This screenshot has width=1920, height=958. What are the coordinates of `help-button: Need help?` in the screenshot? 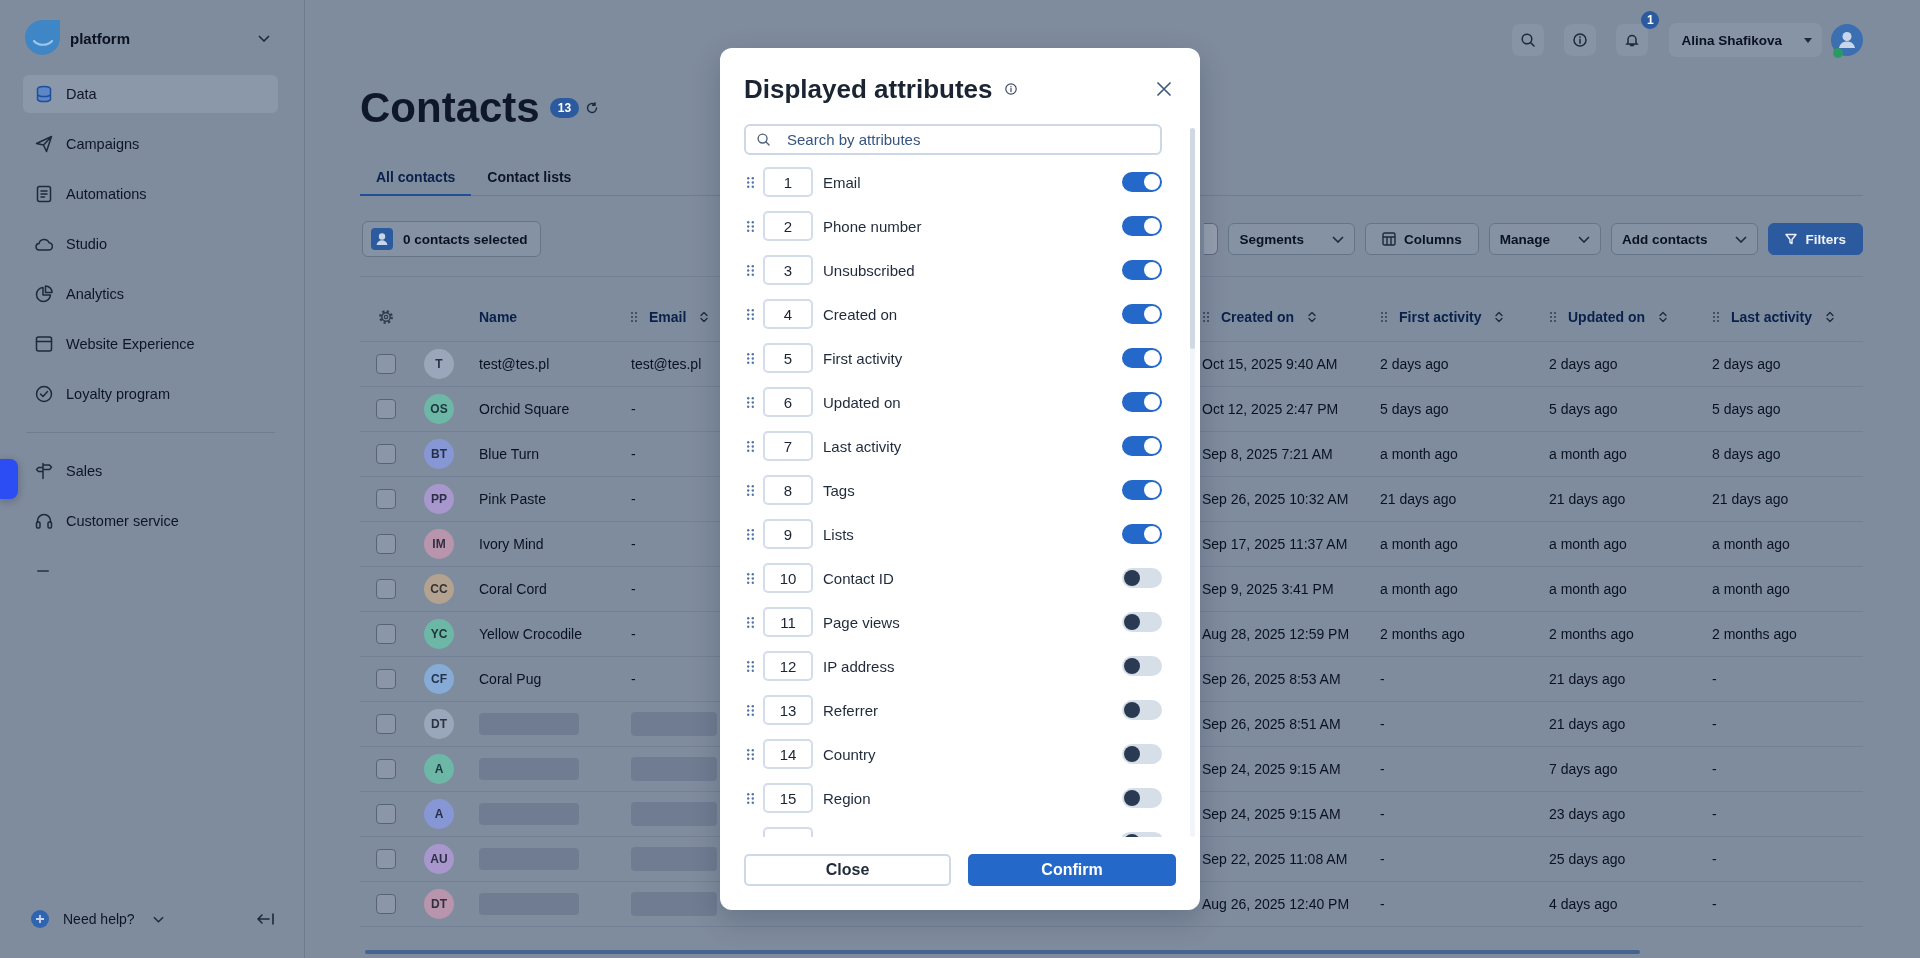 It's located at (97, 919).